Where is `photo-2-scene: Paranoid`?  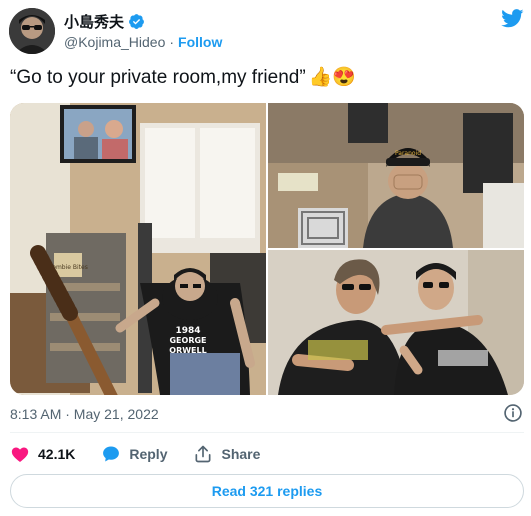
photo-2-scene: Paranoid is located at coordinates (396, 175).